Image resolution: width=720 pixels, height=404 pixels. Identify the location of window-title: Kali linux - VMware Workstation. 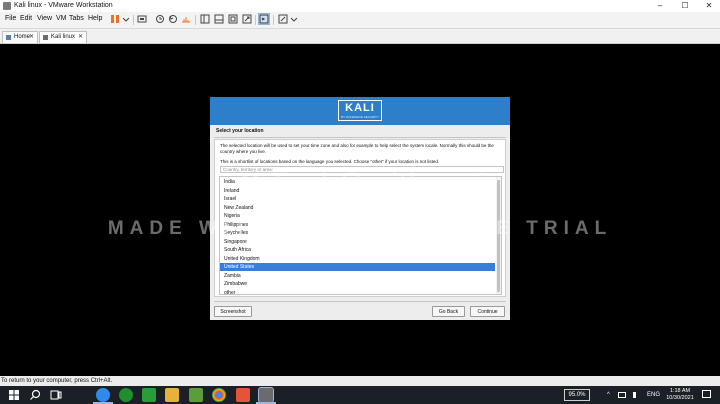
(63, 5).